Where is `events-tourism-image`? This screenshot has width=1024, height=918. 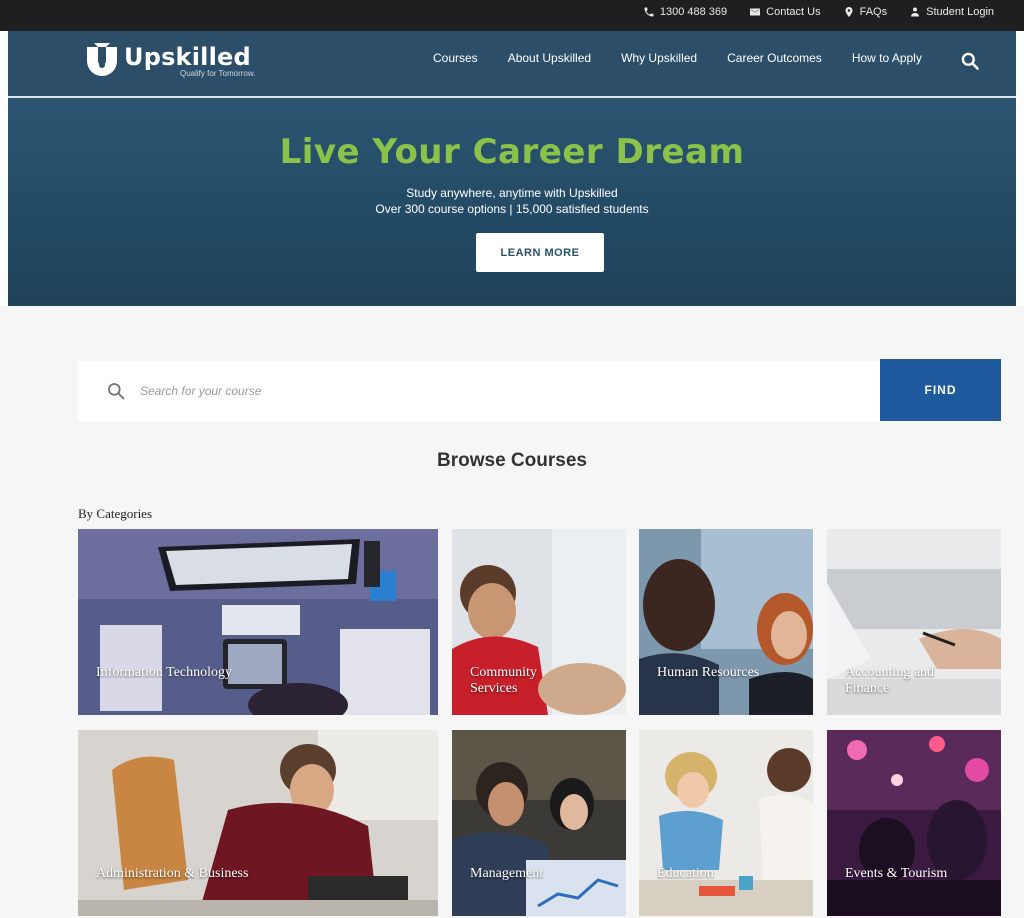
events-tourism-image is located at coordinates (914, 823).